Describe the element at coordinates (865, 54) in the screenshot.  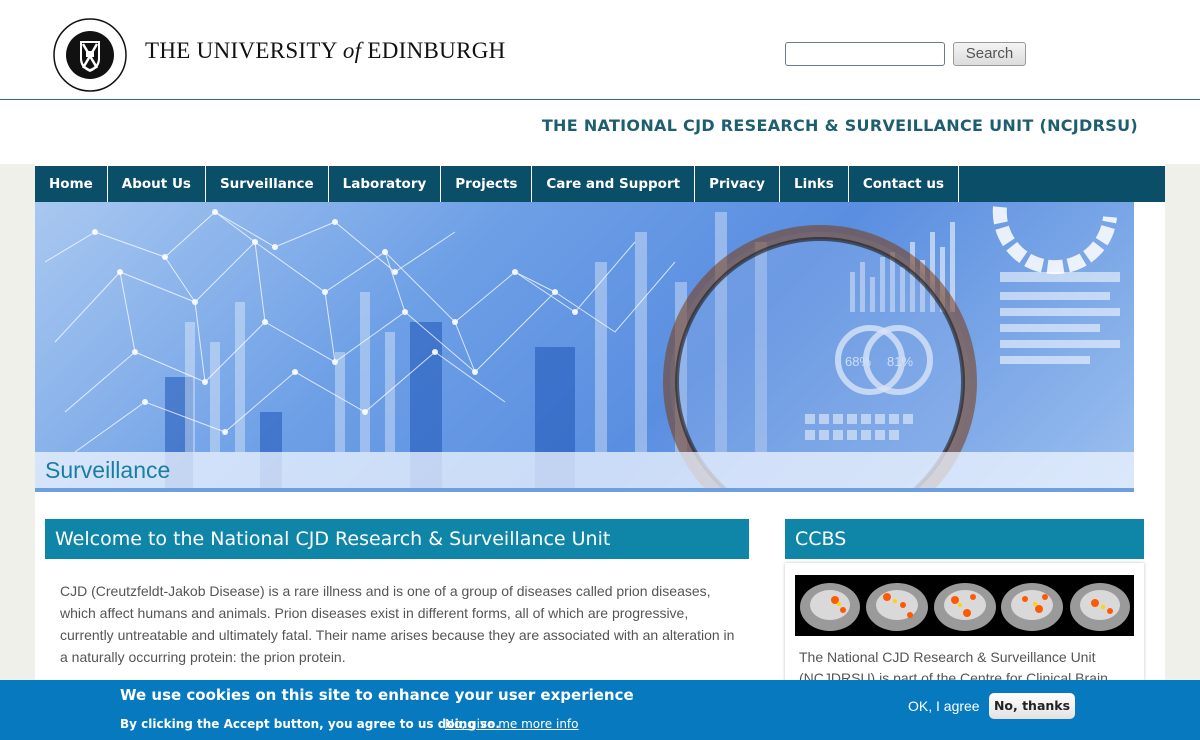
I see `search-input` at that location.